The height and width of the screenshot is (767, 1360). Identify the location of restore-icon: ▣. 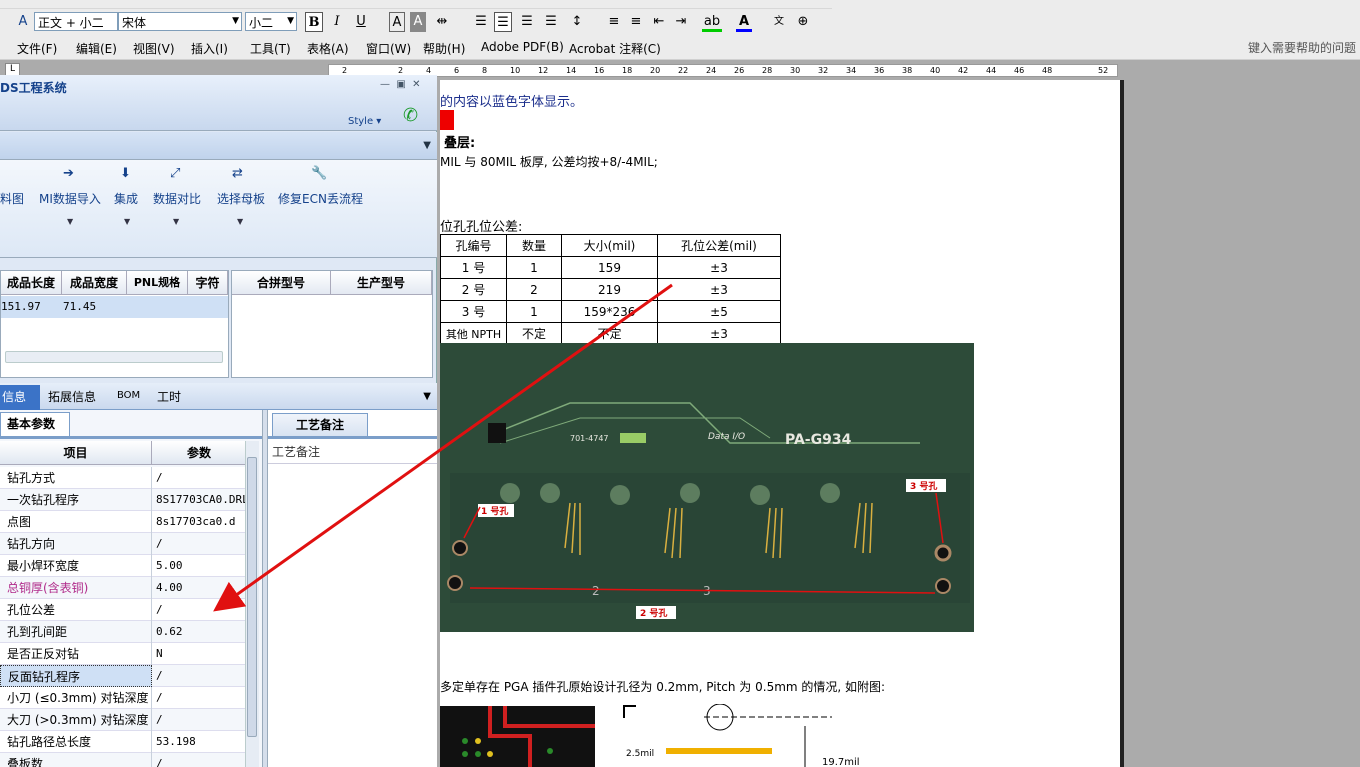
(400, 84).